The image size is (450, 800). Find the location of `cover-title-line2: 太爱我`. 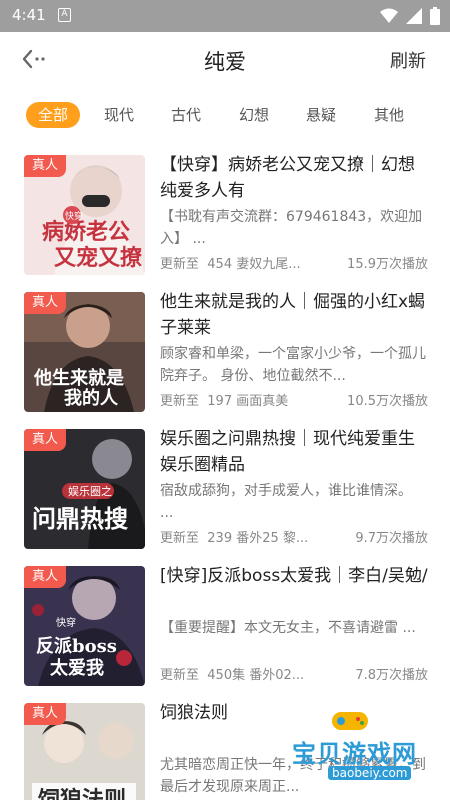

cover-title-line2: 太爱我 is located at coordinates (77, 668).